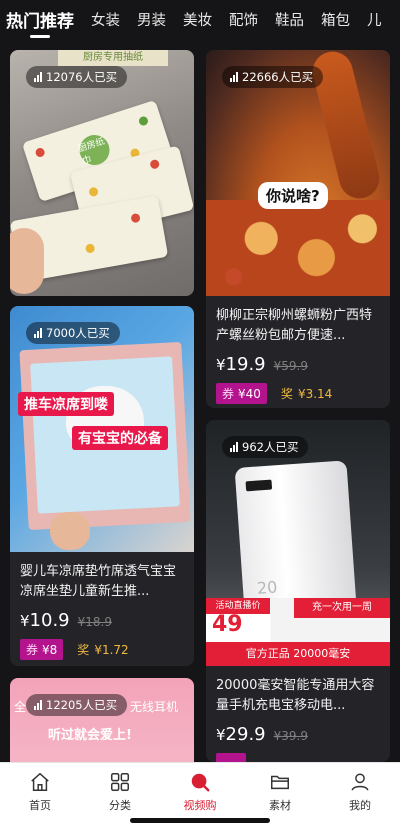 This screenshot has width=400, height=830. I want to click on banner-price: 49, so click(227, 624).